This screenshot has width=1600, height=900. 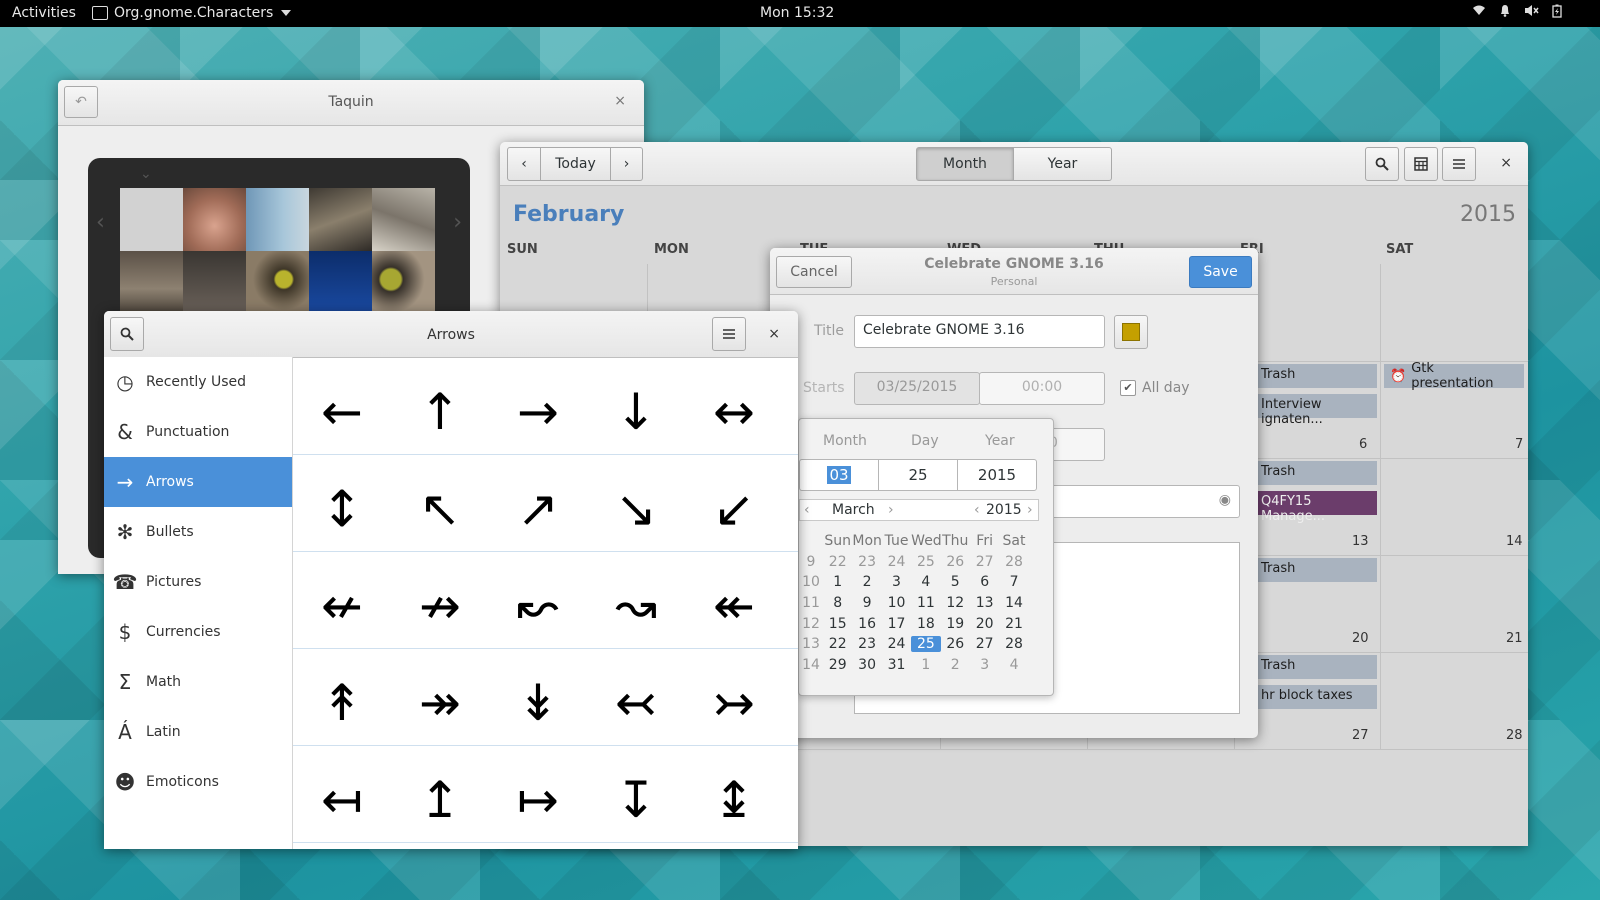 I want to click on location-icon: ◉, so click(x=1225, y=500).